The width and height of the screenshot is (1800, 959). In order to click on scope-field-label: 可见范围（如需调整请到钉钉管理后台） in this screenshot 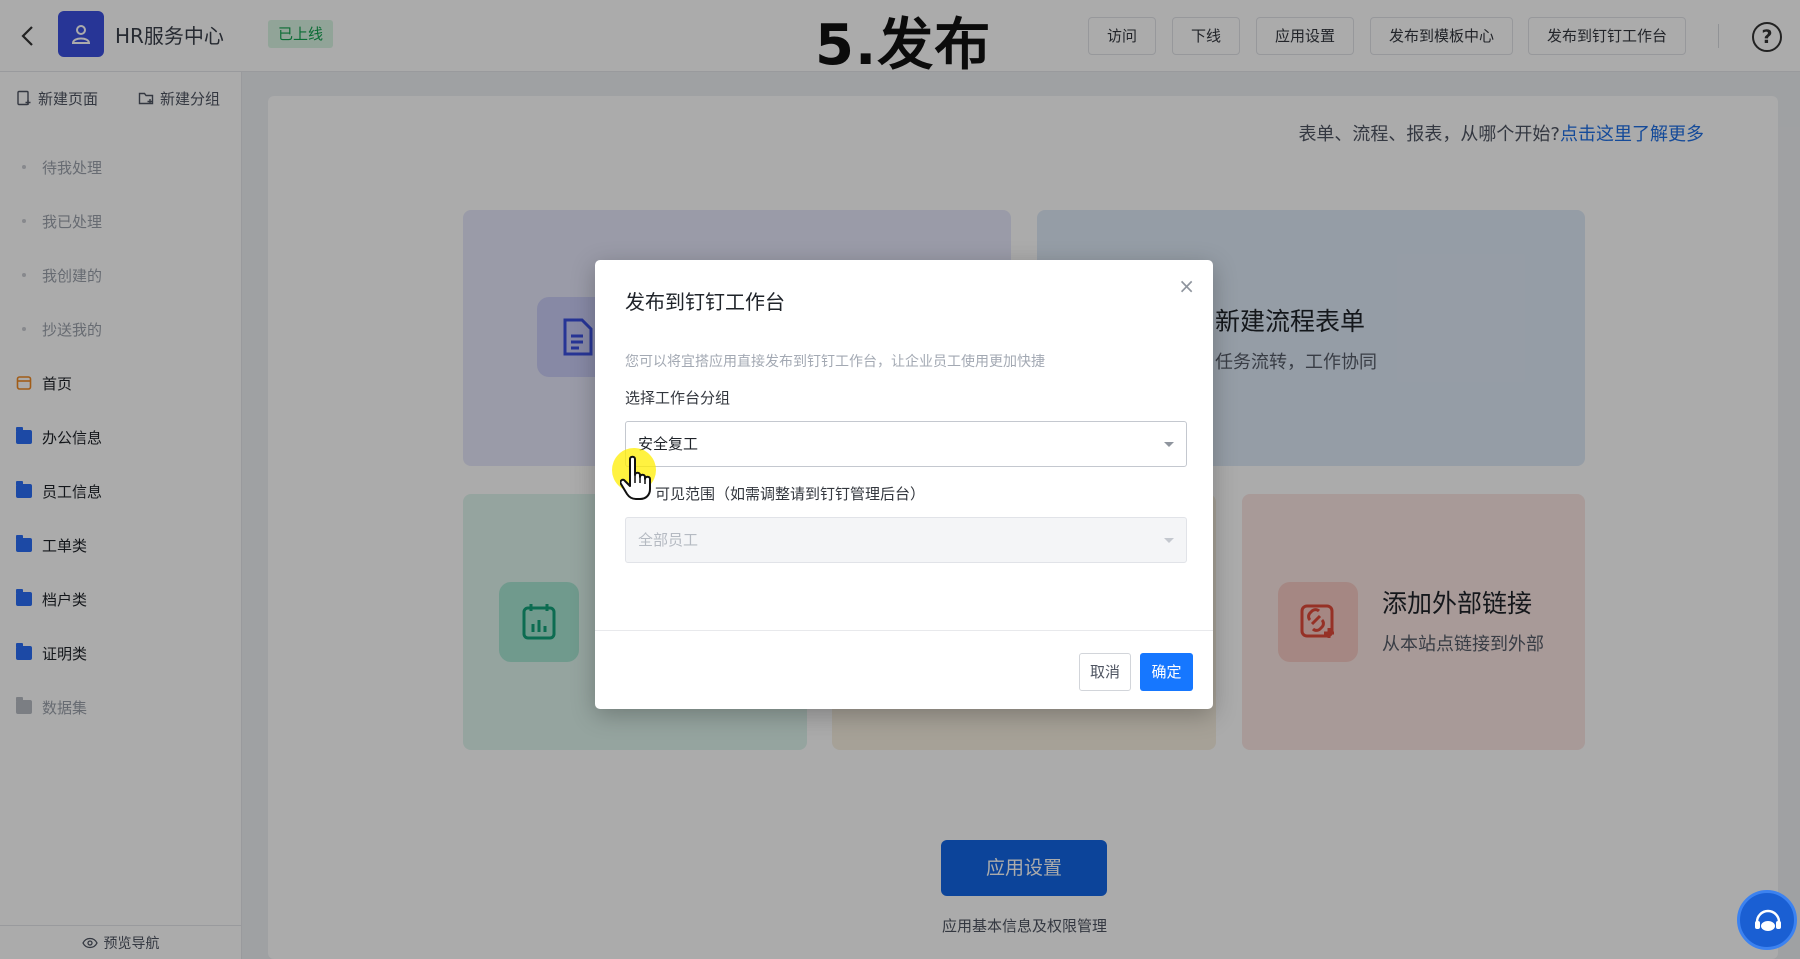, I will do `click(790, 494)`.